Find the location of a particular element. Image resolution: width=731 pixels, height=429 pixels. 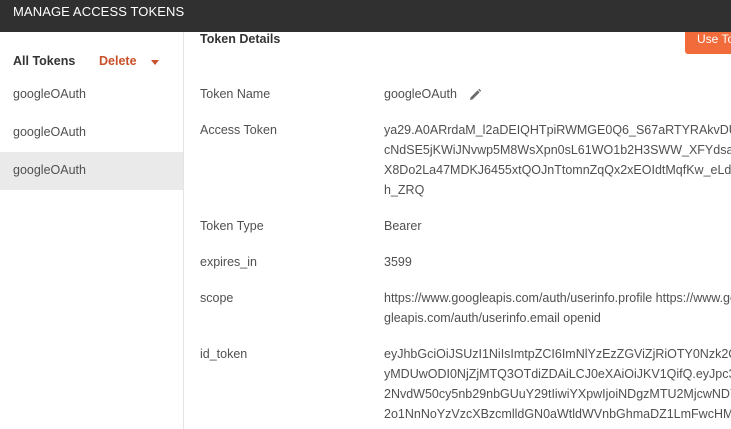

pencil-icon is located at coordinates (475, 95).